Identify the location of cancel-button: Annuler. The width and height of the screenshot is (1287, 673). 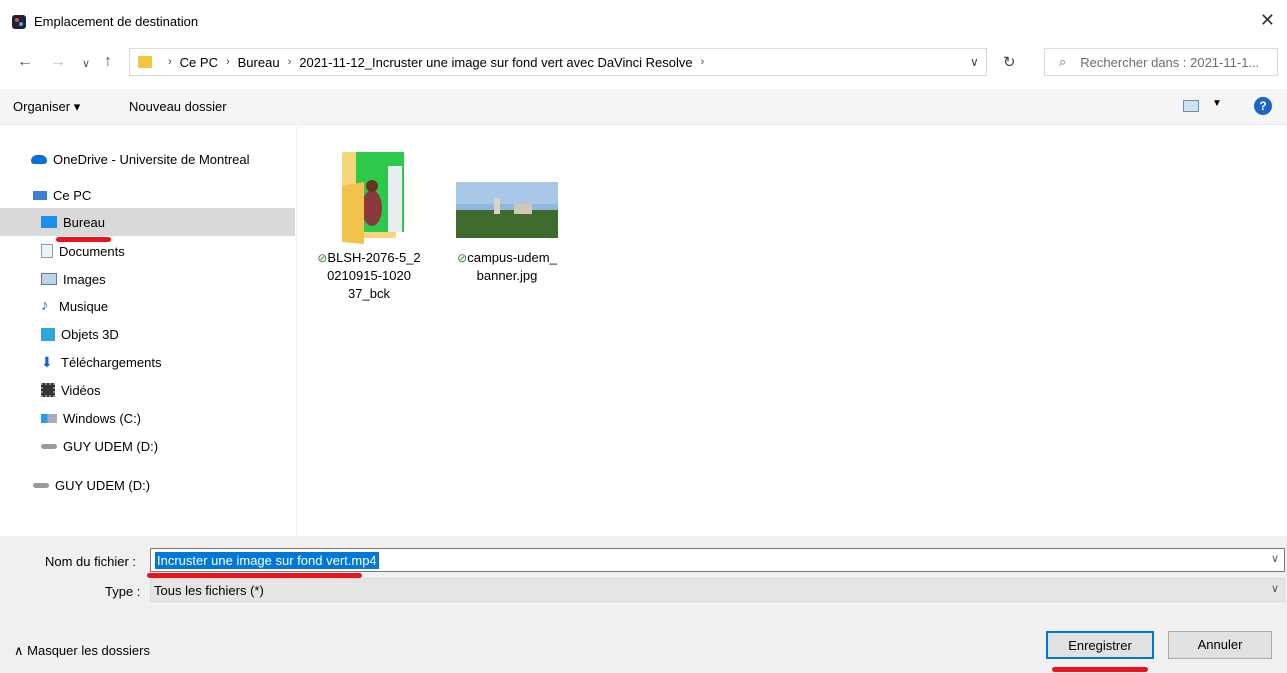
(1220, 645).